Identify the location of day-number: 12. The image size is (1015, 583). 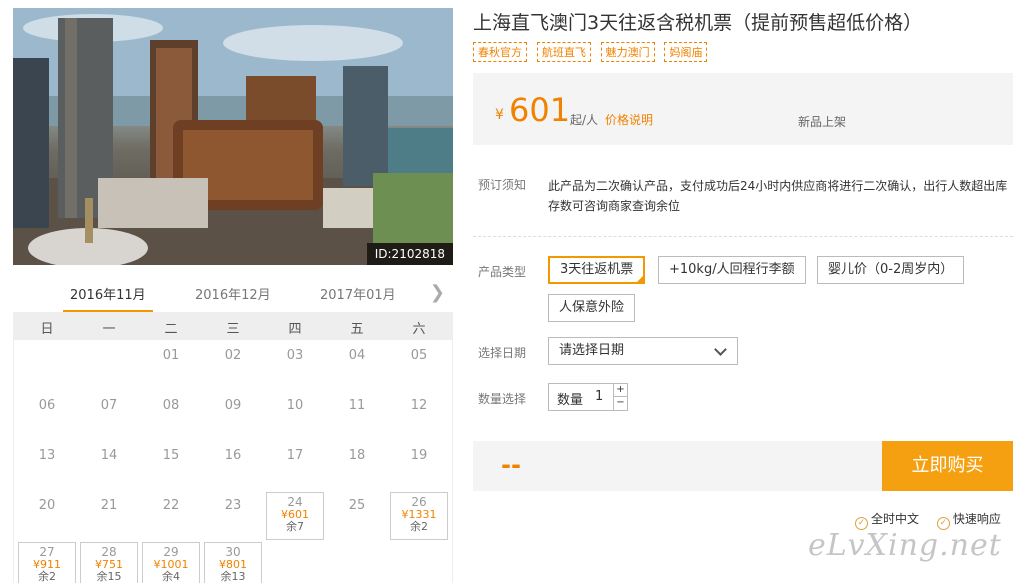
(419, 405).